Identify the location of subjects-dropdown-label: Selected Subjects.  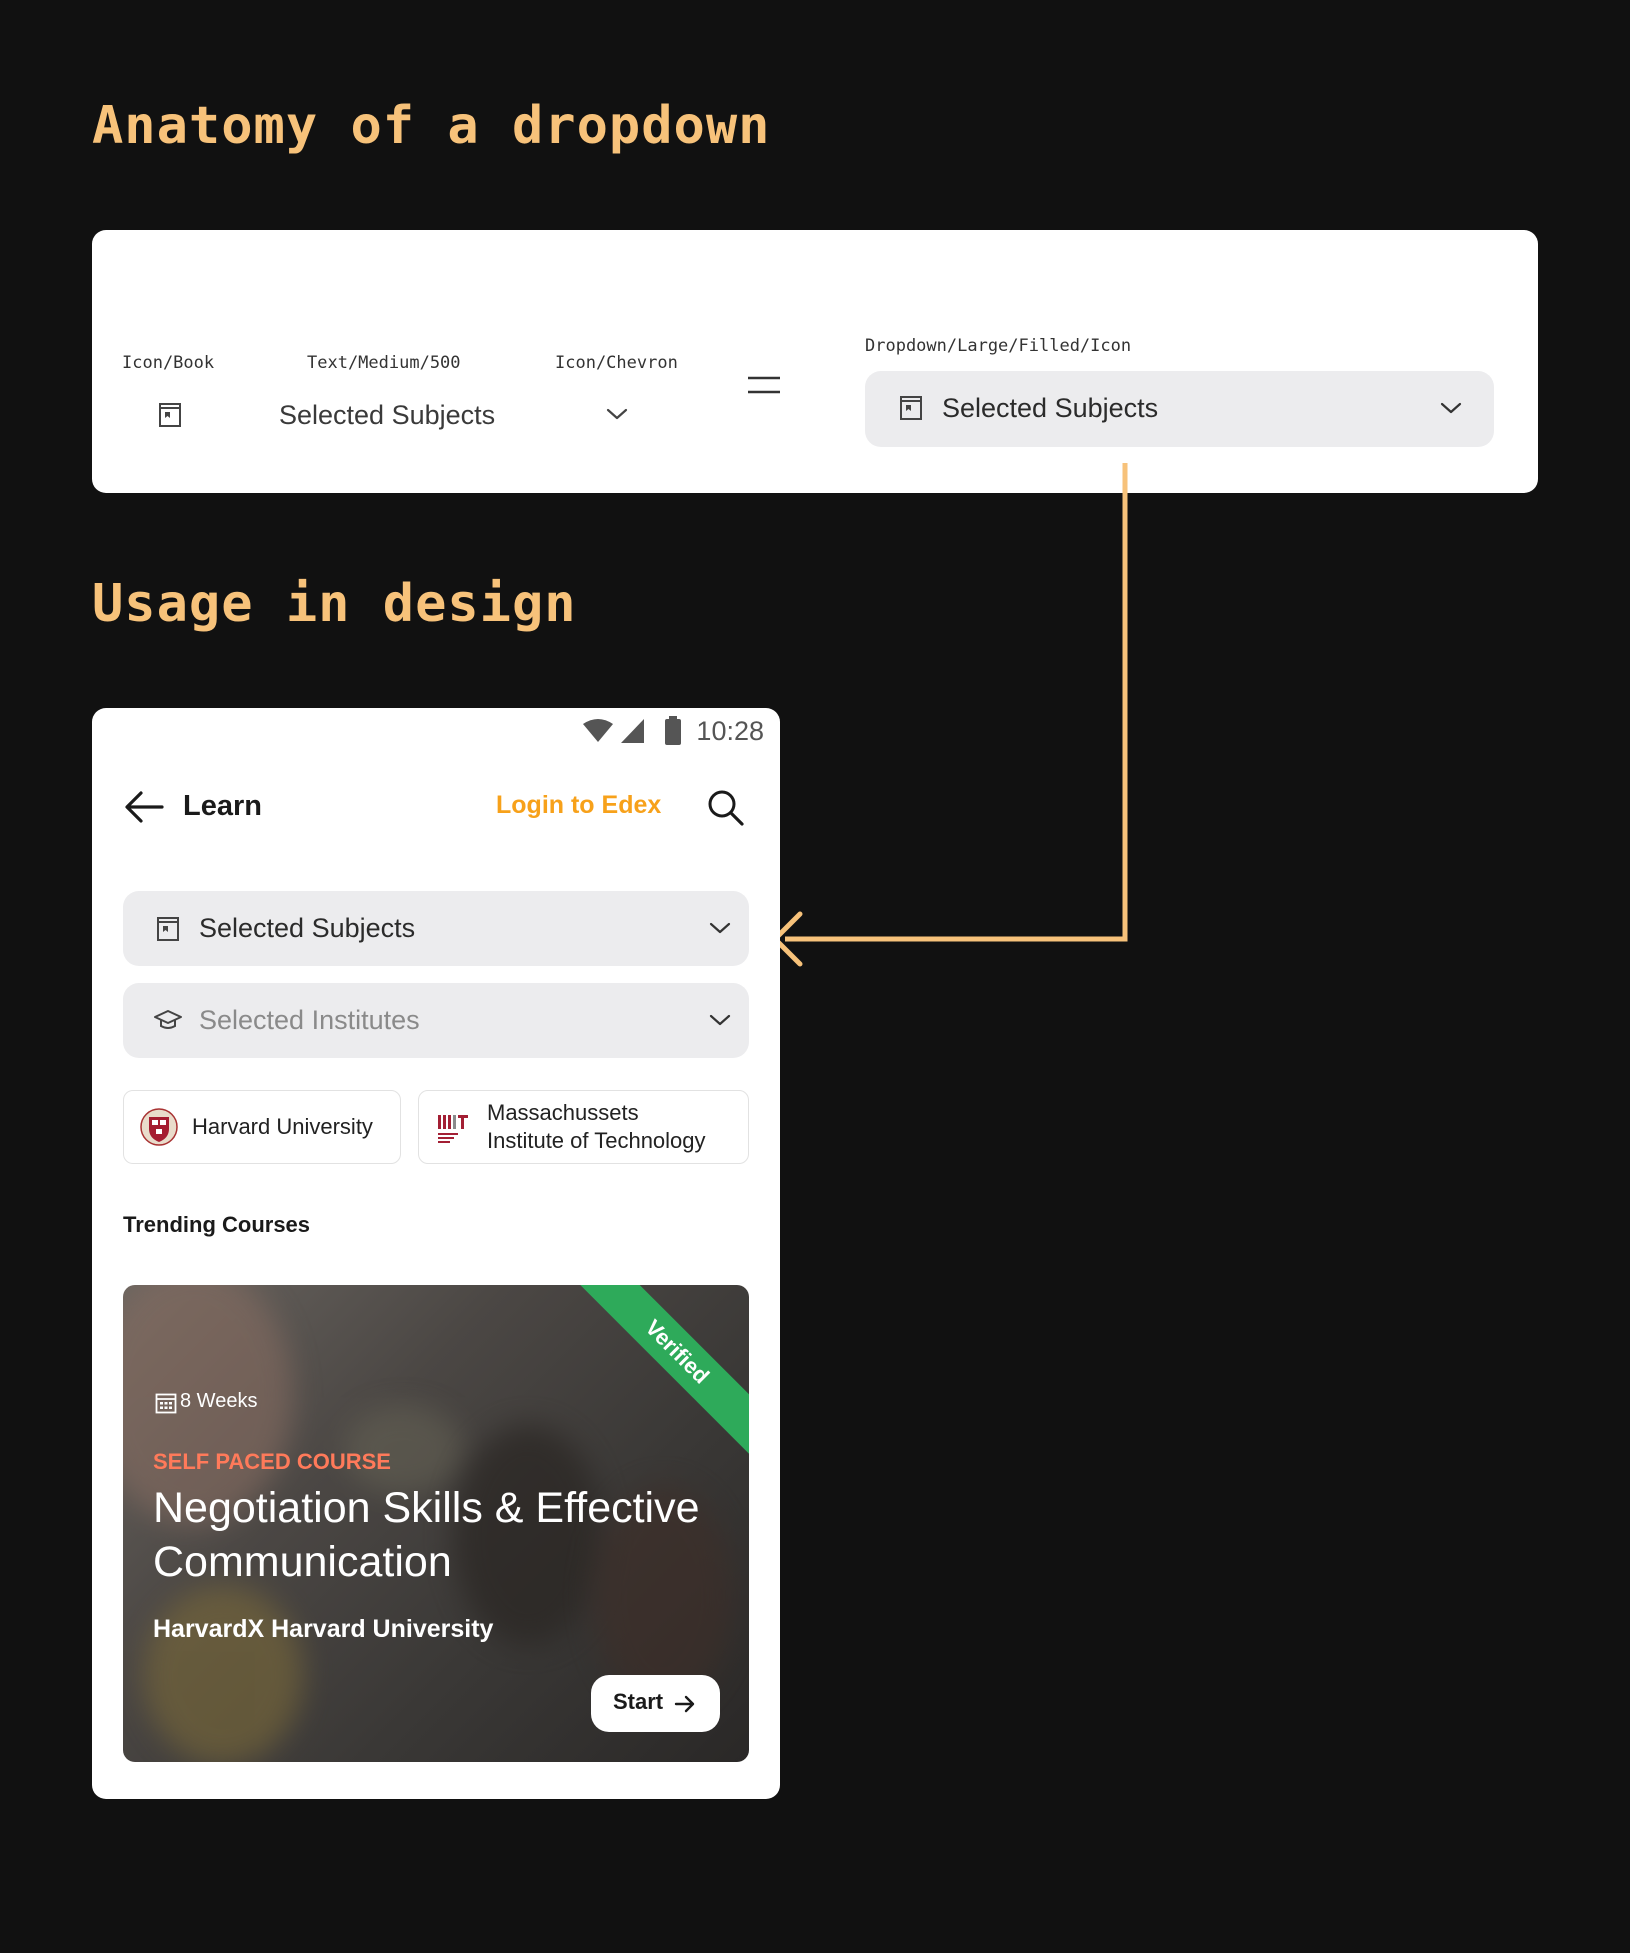
(307, 928).